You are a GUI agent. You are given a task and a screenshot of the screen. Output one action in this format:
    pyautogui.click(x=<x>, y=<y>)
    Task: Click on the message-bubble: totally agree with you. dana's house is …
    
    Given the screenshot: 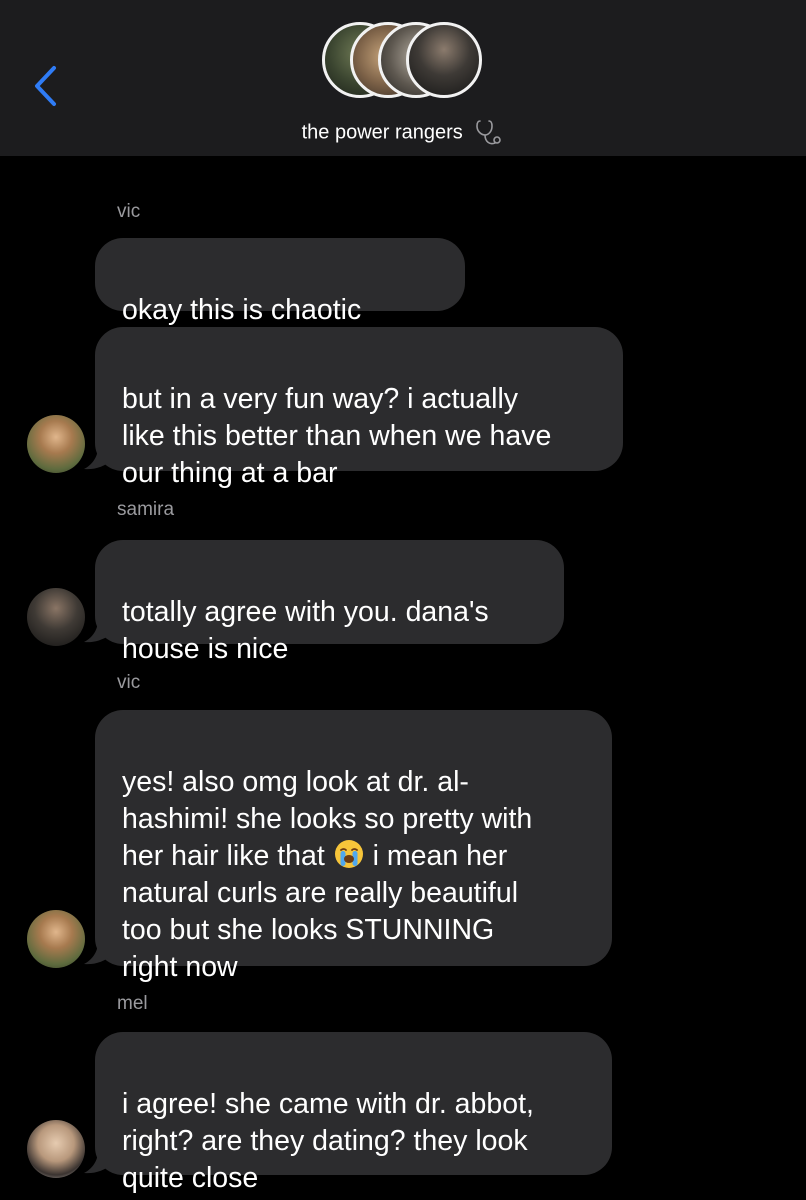 What is the action you would take?
    pyautogui.click(x=329, y=602)
    